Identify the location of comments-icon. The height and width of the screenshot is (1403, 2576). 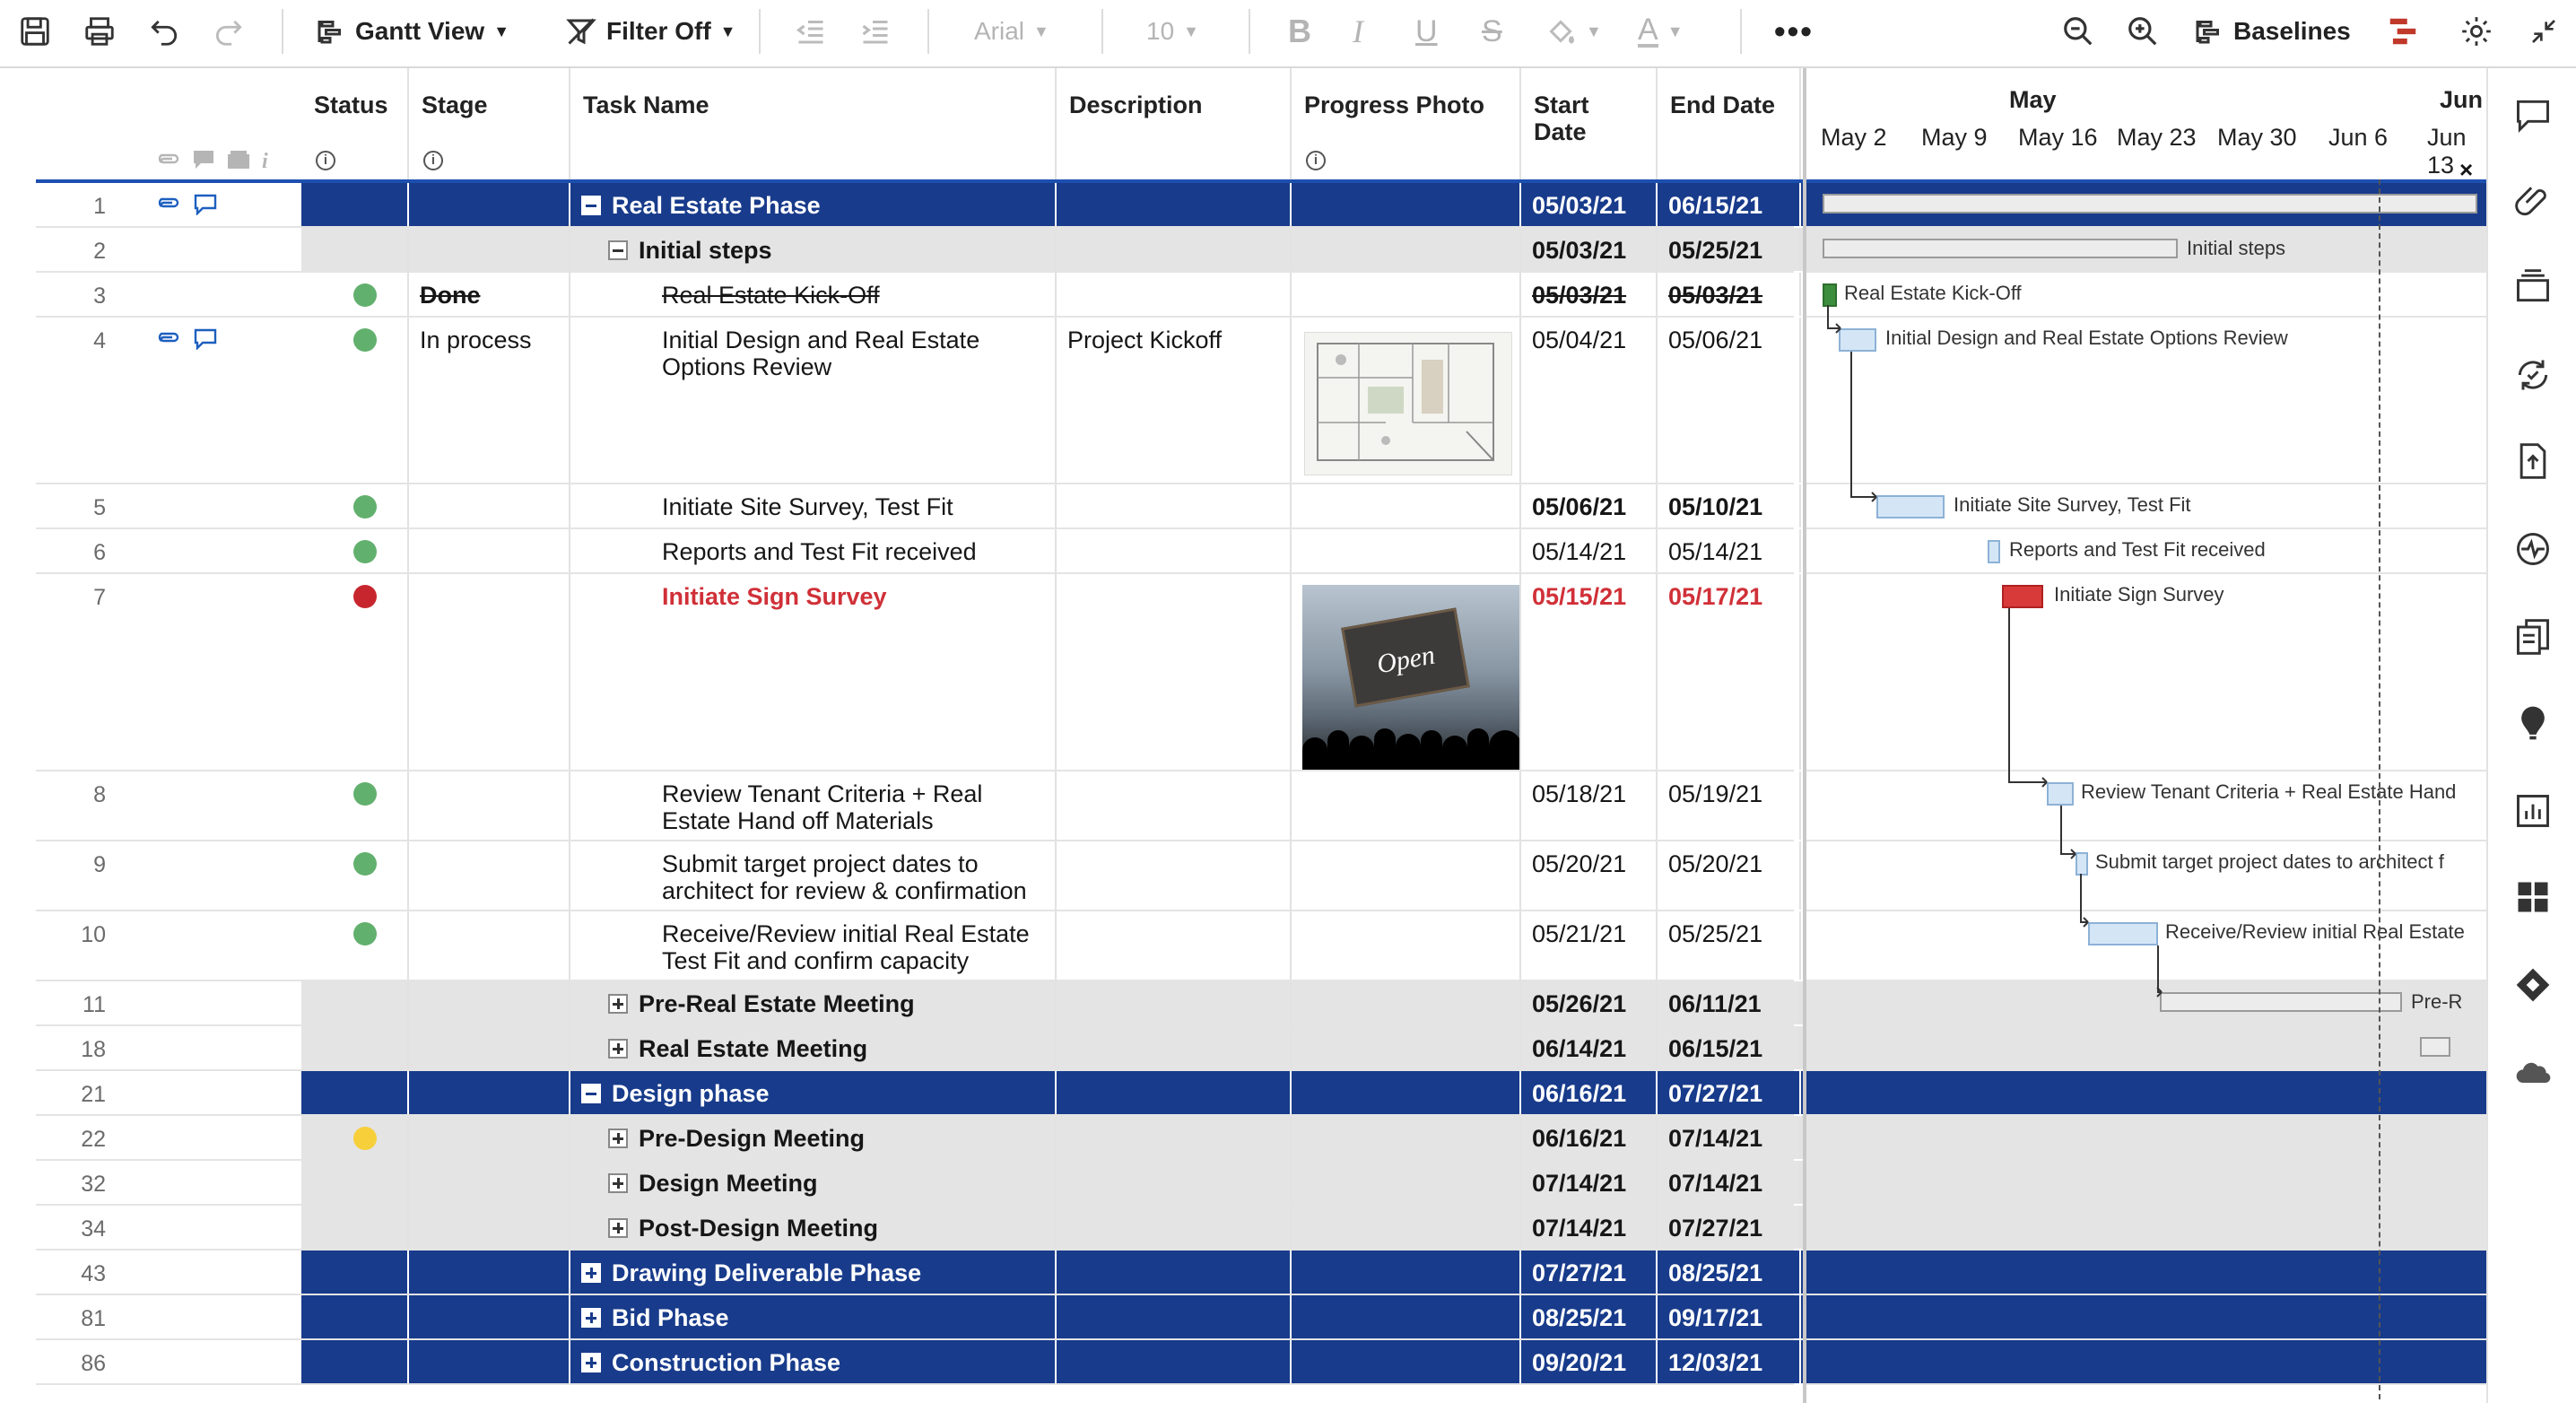
(2533, 115).